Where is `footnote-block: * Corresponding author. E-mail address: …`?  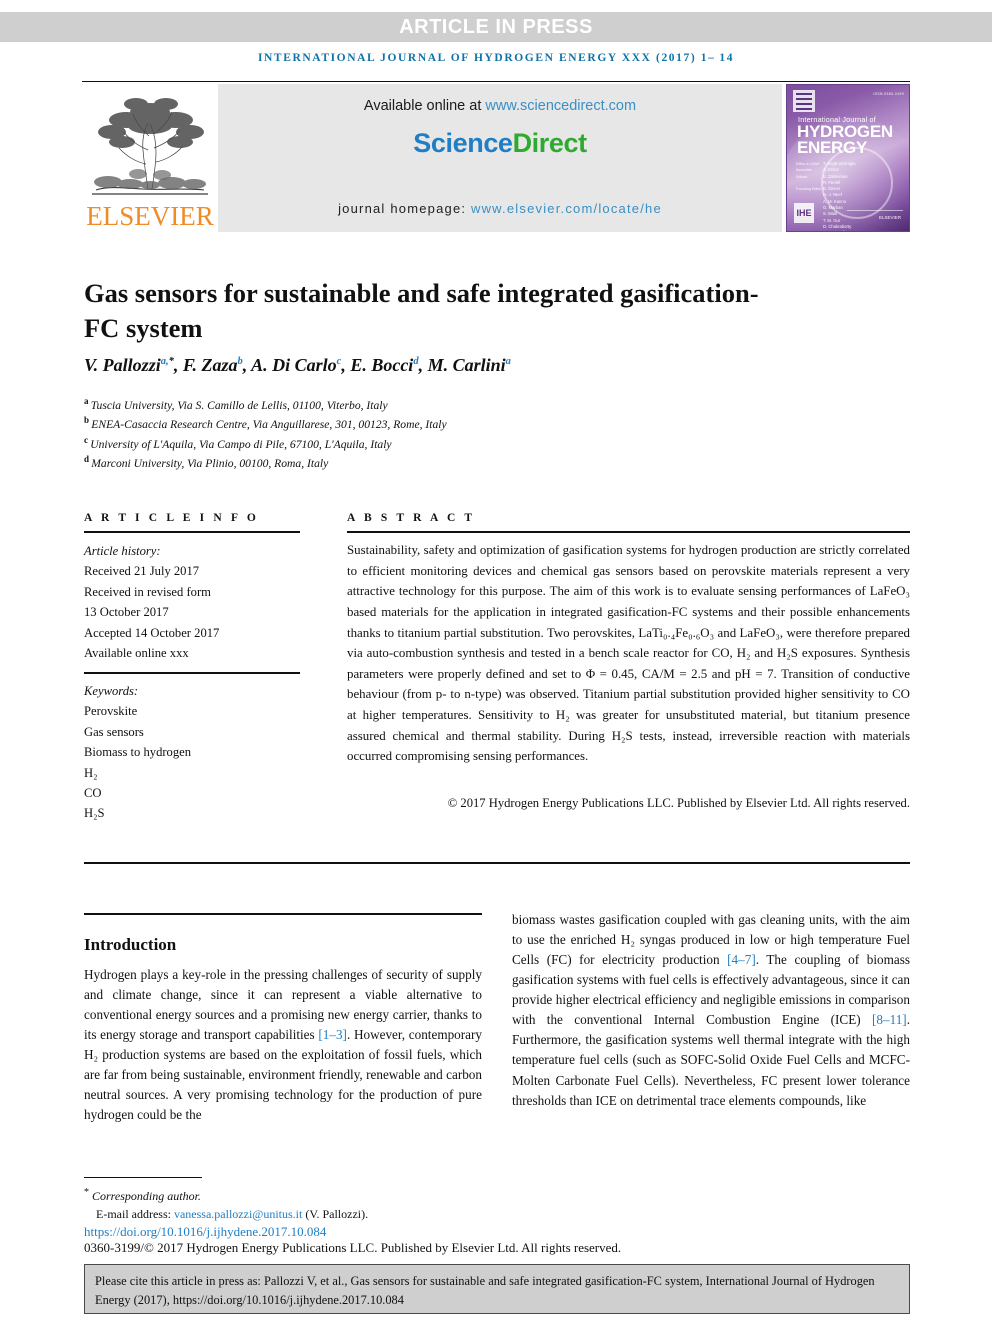 footnote-block: * Corresponding author. E-mail address: … is located at coordinates (294, 1204).